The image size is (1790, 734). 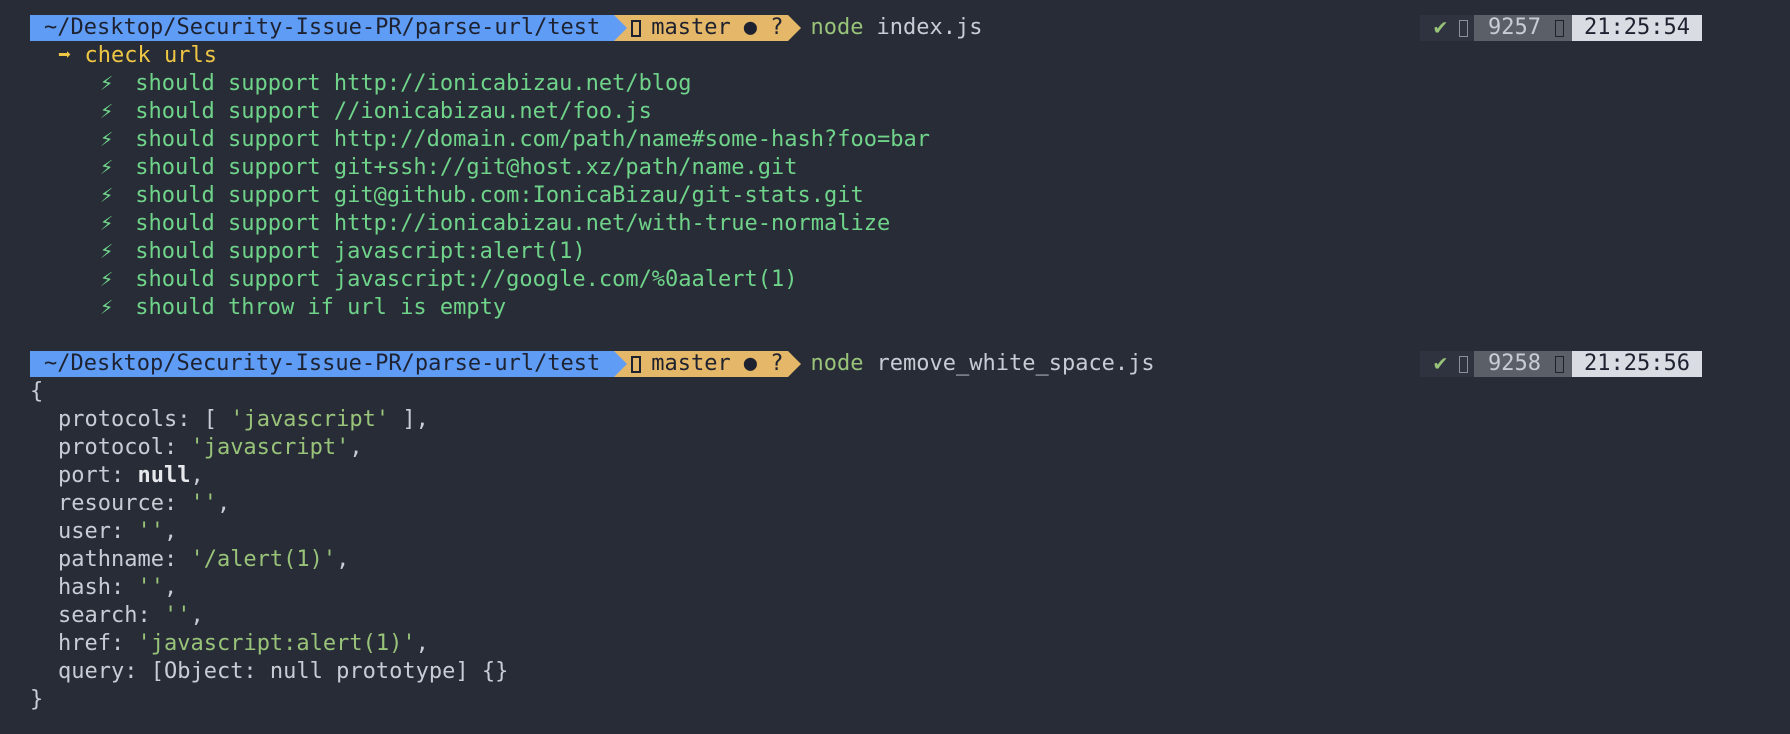 I want to click on output-user: user: '',, so click(x=895, y=532).